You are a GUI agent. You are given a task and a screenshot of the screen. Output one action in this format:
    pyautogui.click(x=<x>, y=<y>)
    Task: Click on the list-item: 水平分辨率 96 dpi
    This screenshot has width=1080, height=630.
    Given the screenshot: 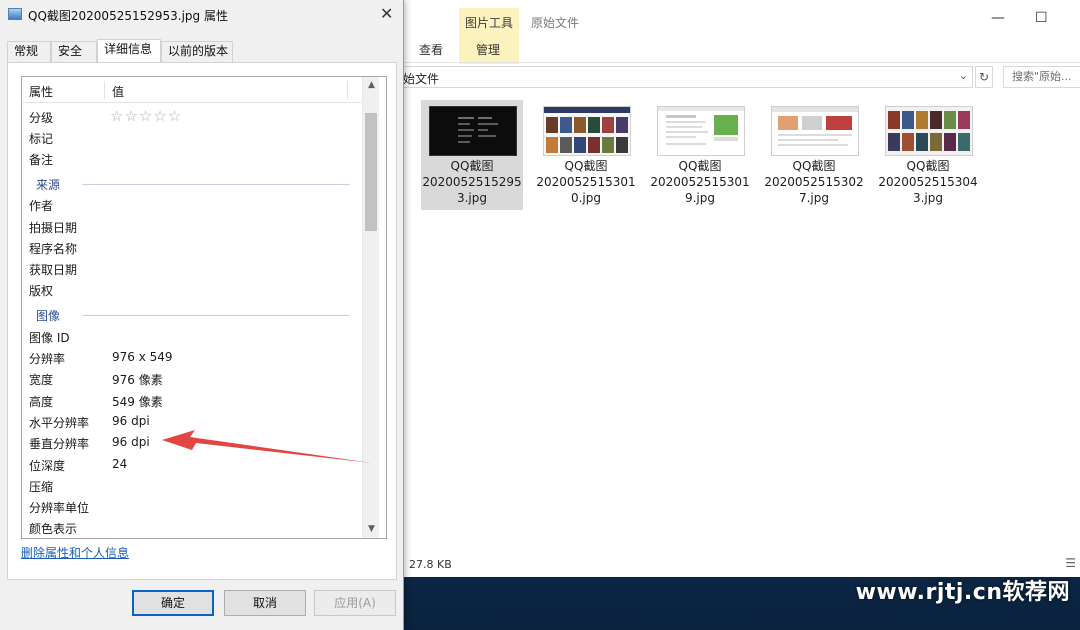 What is the action you would take?
    pyautogui.click(x=192, y=421)
    